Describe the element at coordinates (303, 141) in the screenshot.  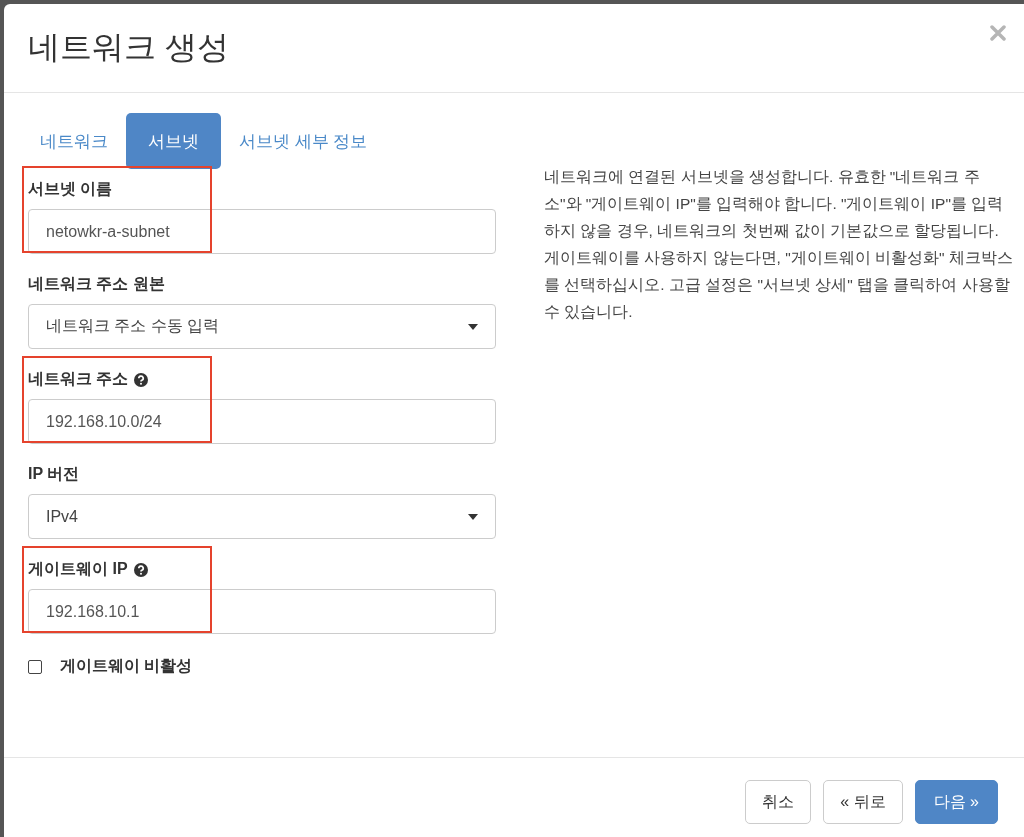
I see `tab: 서브넷 세부 정보` at that location.